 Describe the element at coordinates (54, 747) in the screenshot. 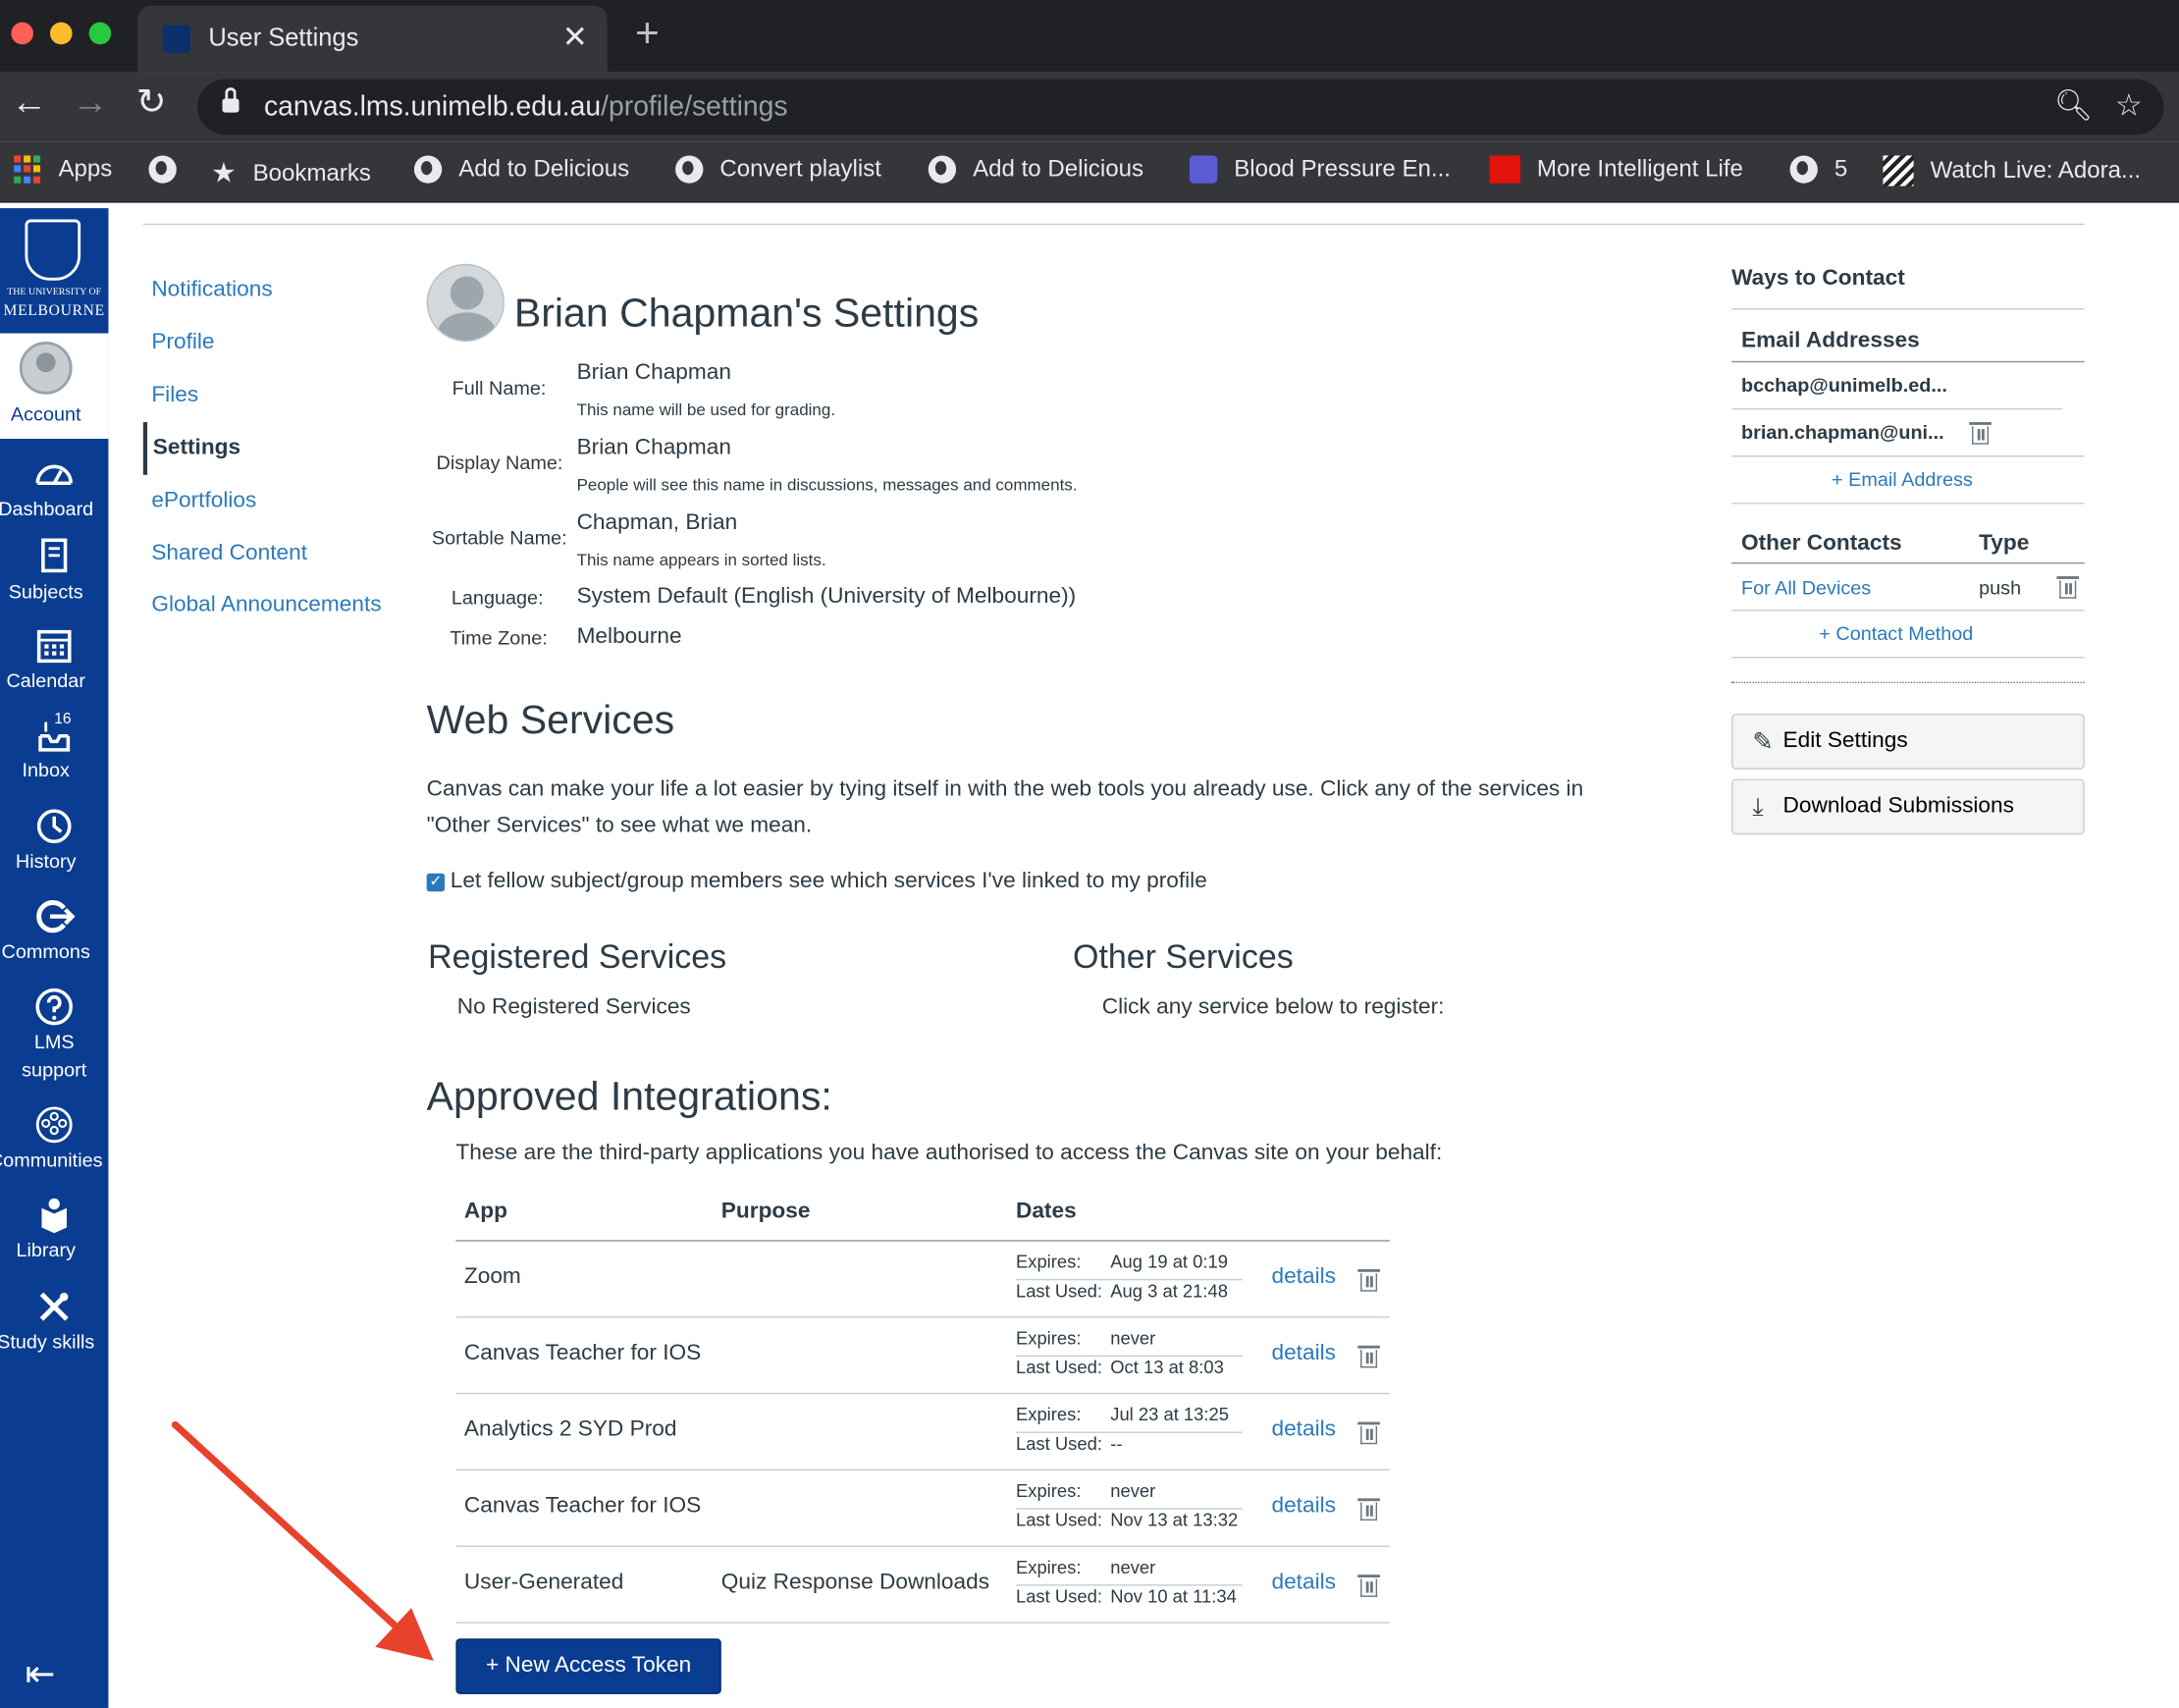

I see `global-nav-inbox: 16 Inbox` at that location.